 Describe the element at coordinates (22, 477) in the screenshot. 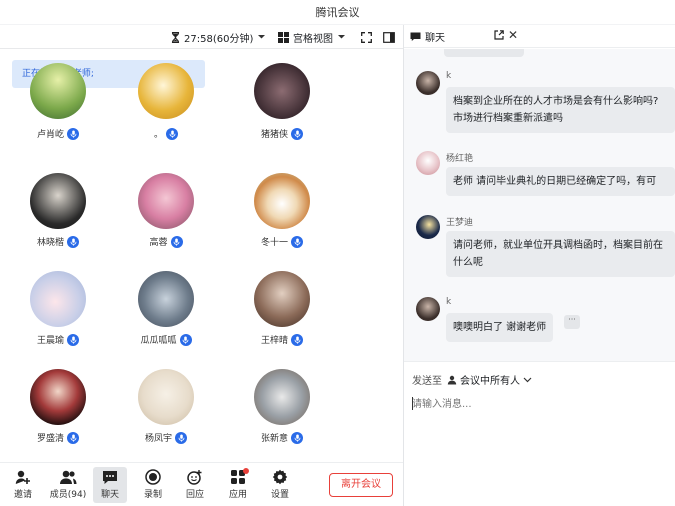

I see `add-user-icon` at that location.